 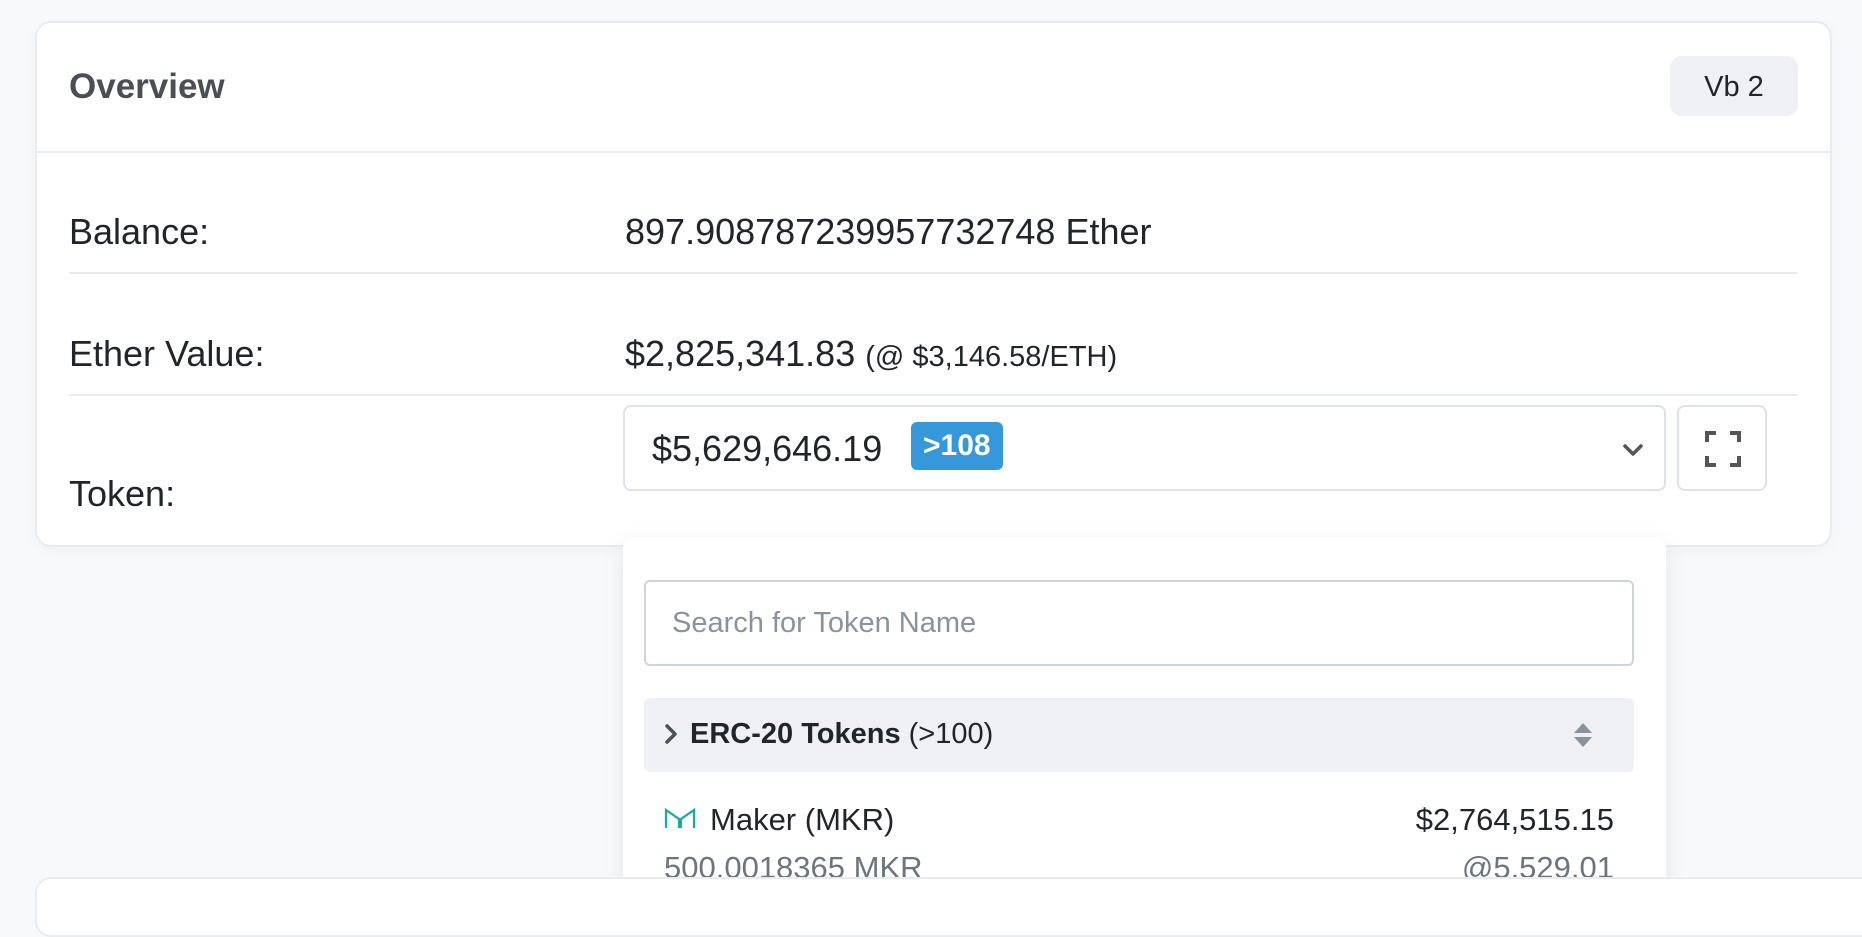 I want to click on erc20-group-title: ERC-20 Tokens (>100), so click(x=841, y=734).